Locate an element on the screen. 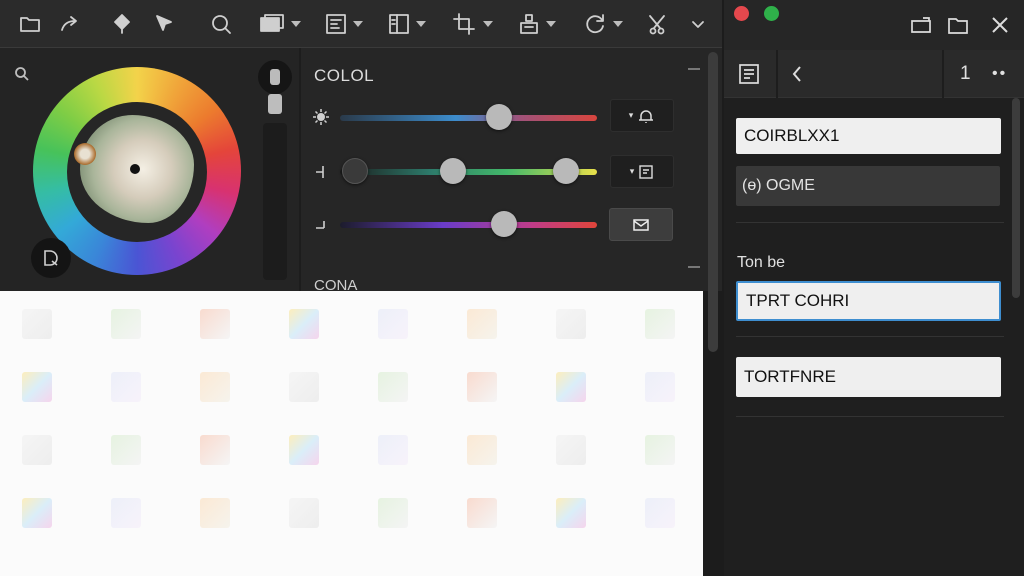 Image resolution: width=1024 pixels, height=576 pixels. right-titlebar is located at coordinates (874, 25).